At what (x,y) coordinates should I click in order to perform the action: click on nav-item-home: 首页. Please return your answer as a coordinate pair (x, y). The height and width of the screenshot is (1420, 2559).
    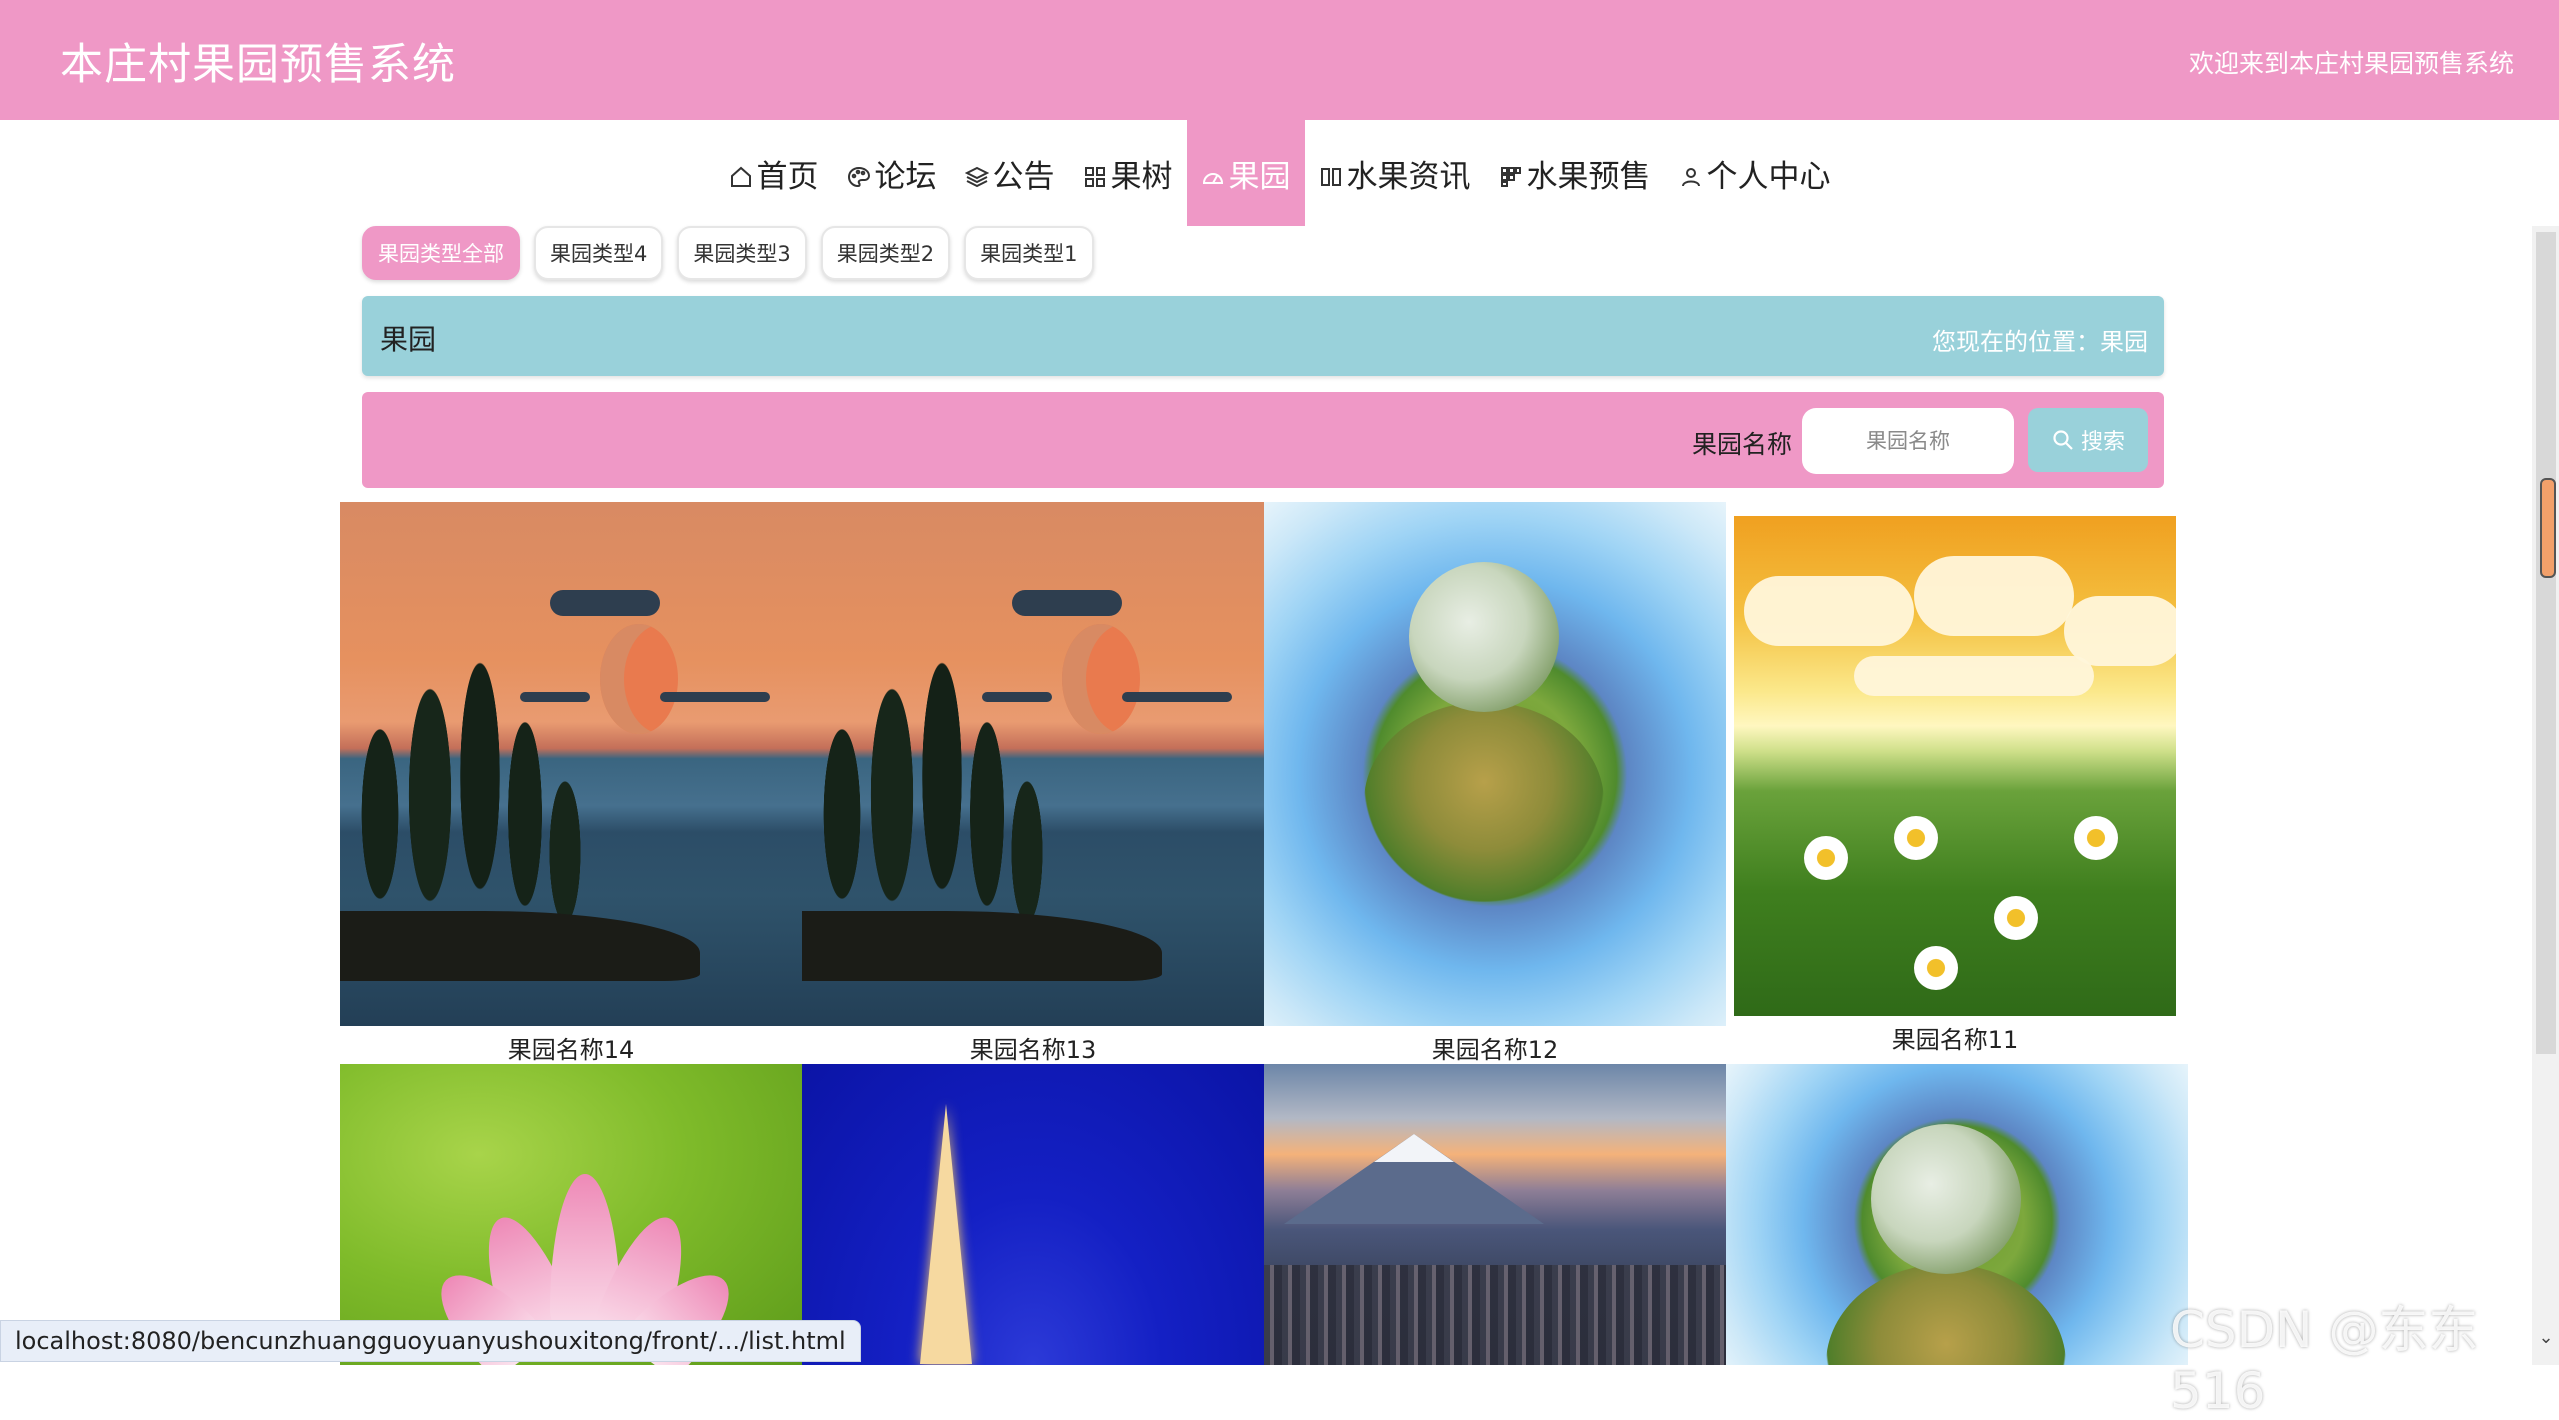
    Looking at the image, I should click on (774, 173).